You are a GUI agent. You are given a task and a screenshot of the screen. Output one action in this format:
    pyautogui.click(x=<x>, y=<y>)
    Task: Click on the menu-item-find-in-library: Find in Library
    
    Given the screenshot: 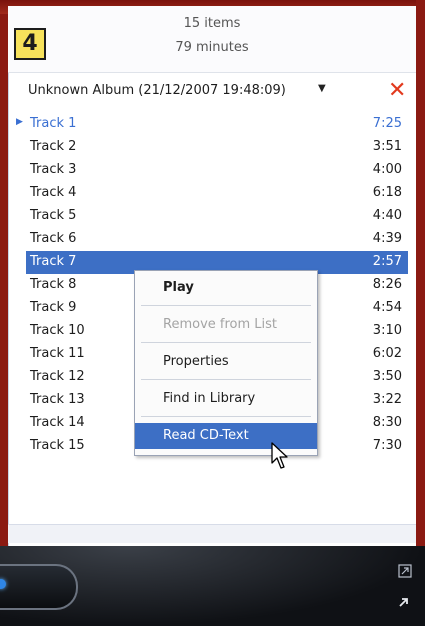 What is the action you would take?
    pyautogui.click(x=226, y=399)
    